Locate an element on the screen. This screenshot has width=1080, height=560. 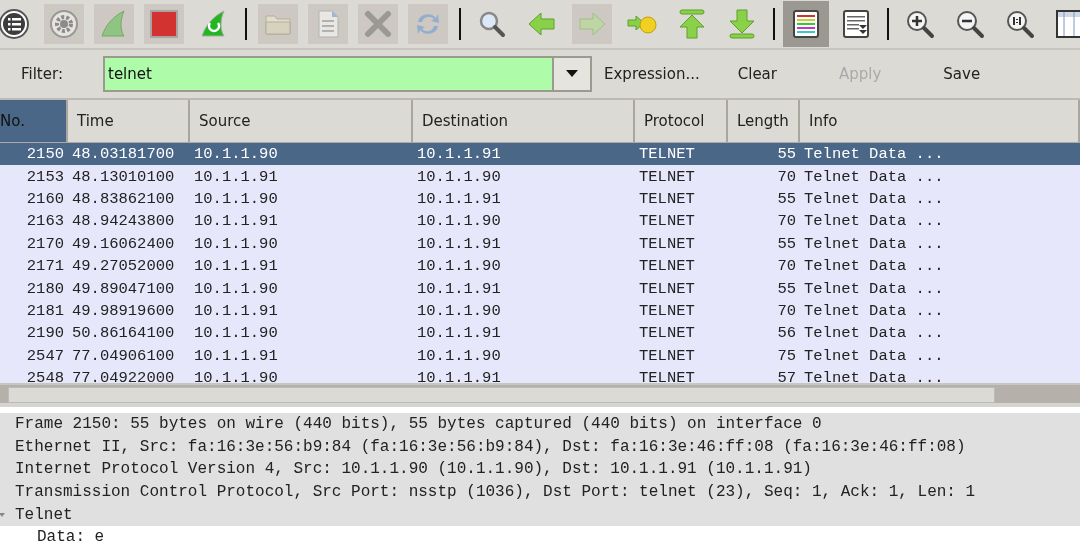
caret-icon is located at coordinates (572, 74).